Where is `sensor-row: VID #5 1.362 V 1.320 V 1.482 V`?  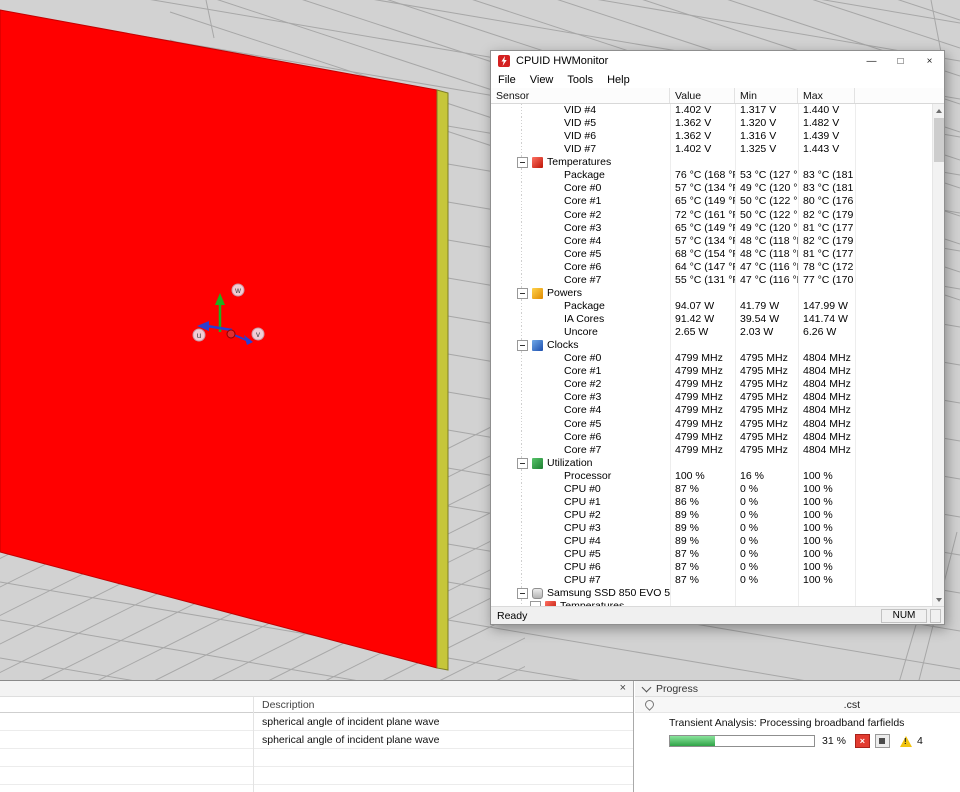 sensor-row: VID #5 1.362 V 1.320 V 1.482 V is located at coordinates (711, 124).